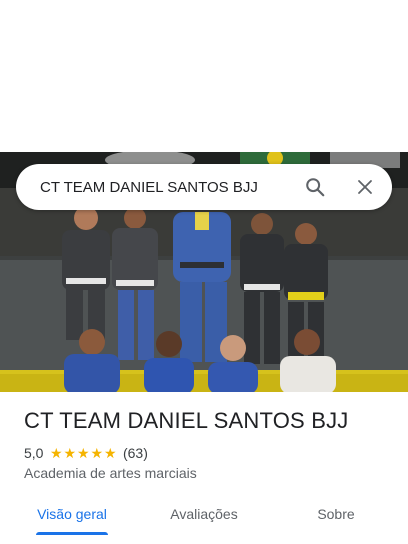 Image resolution: width=408 pixels, height=544 pixels. I want to click on active-tab-indicator, so click(72, 533).